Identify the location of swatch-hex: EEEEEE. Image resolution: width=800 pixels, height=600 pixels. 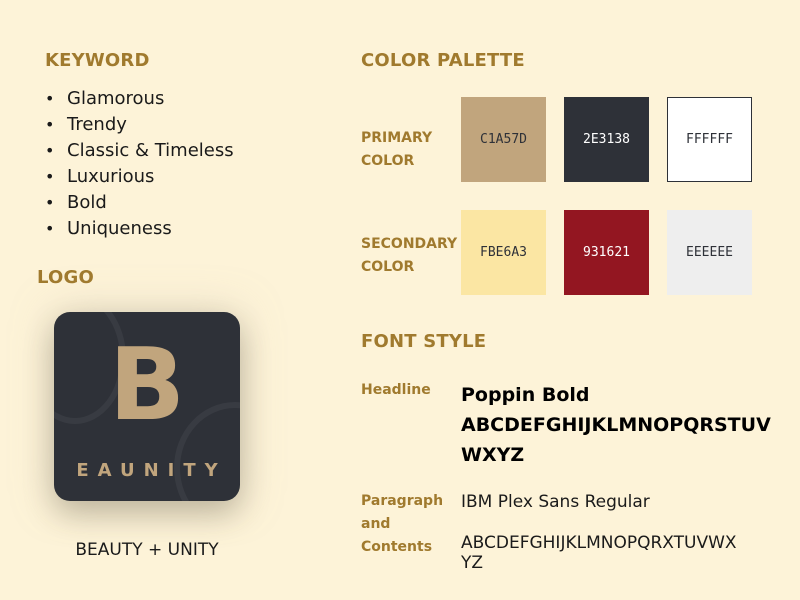
(709, 252).